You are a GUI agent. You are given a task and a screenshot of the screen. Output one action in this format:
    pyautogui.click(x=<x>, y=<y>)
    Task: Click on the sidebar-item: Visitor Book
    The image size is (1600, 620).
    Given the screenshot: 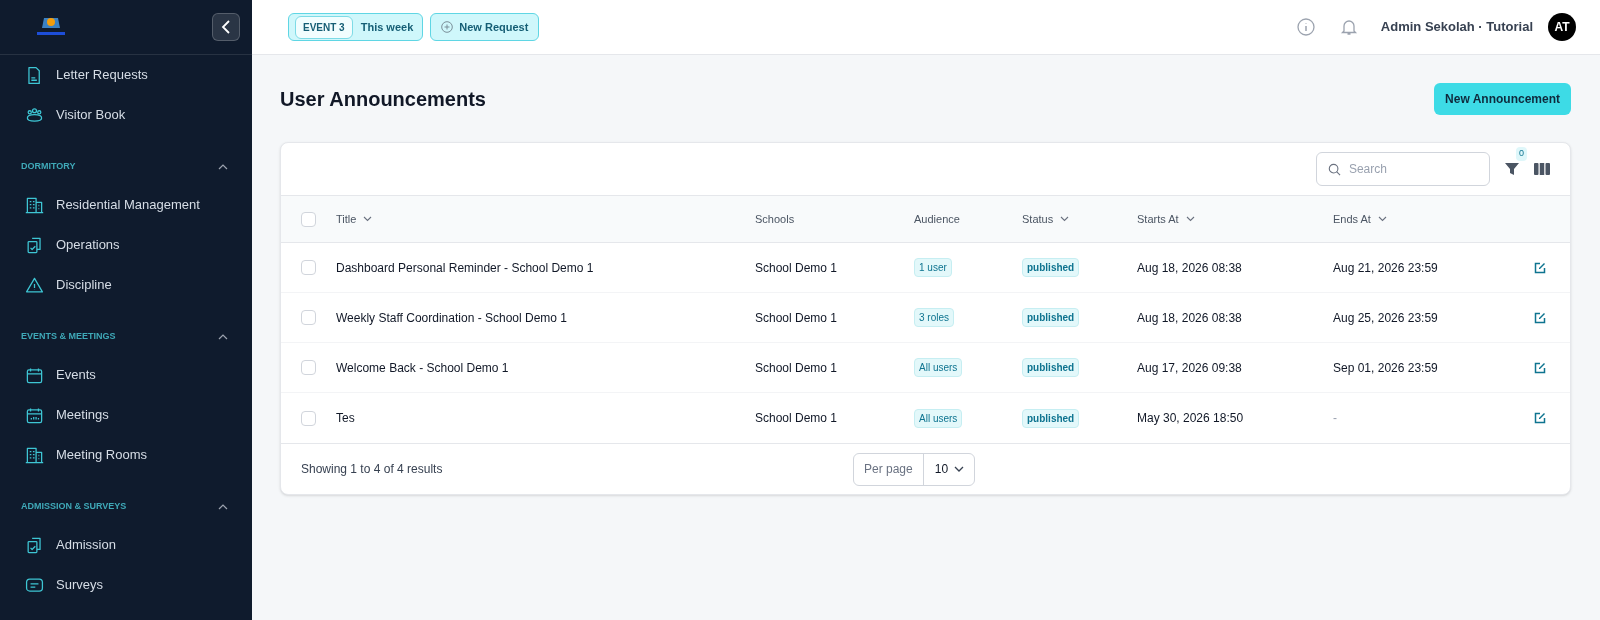 What is the action you would take?
    pyautogui.click(x=126, y=115)
    